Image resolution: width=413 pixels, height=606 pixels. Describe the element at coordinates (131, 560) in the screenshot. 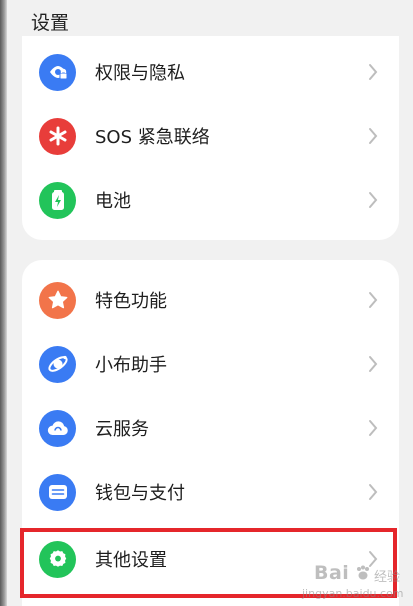

I see `settings-item-label: 其他设置` at that location.